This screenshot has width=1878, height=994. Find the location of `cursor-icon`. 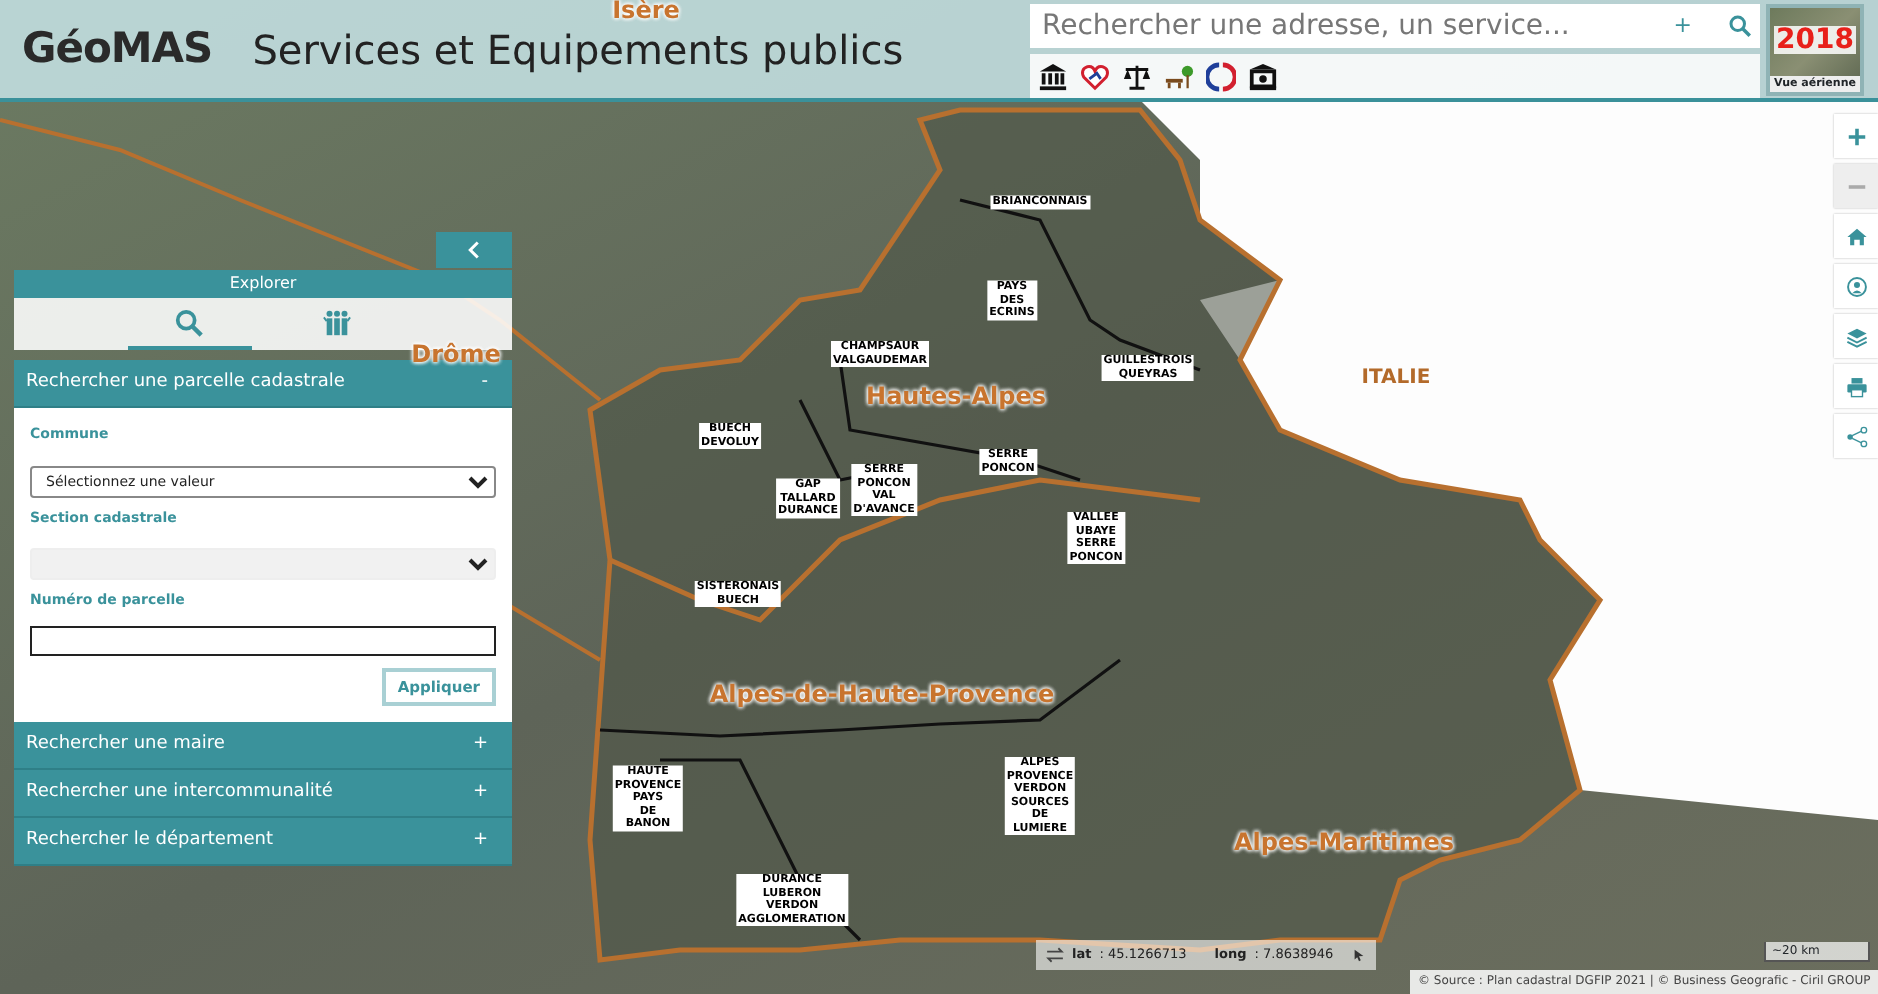

cursor-icon is located at coordinates (1359, 955).